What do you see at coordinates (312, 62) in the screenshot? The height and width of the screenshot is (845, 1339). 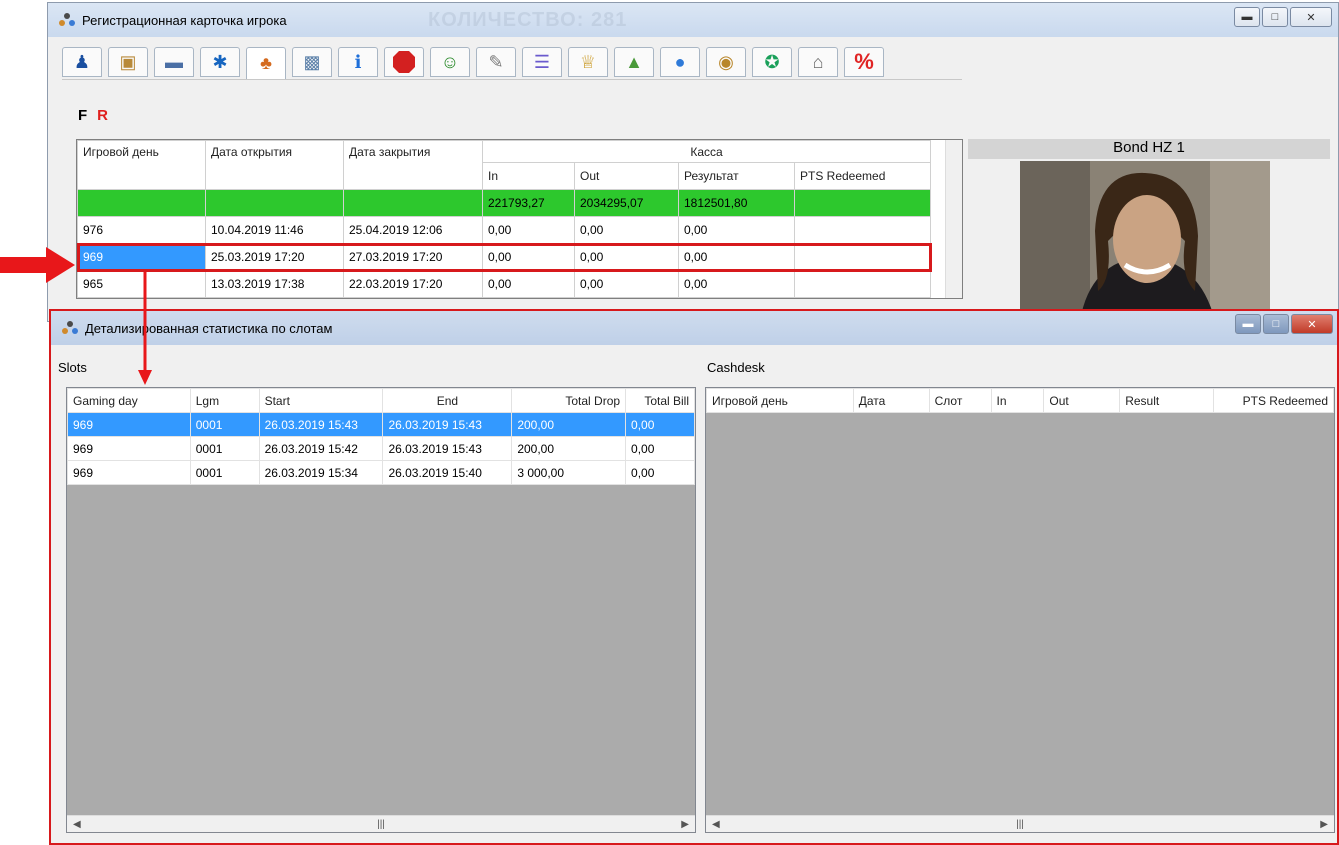 I see `tab-photo: ▩` at bounding box center [312, 62].